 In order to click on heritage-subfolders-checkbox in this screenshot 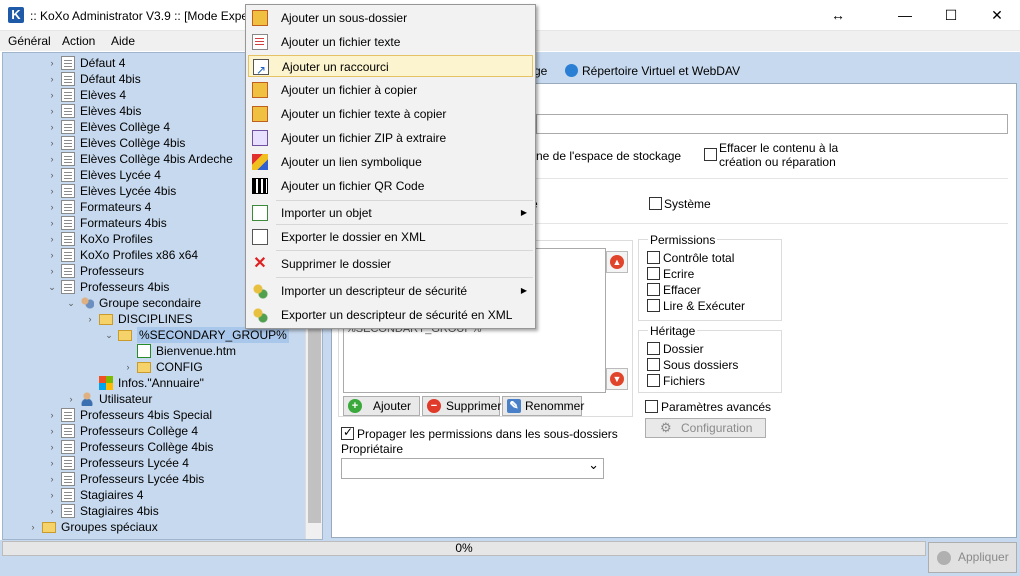, I will do `click(653, 364)`.